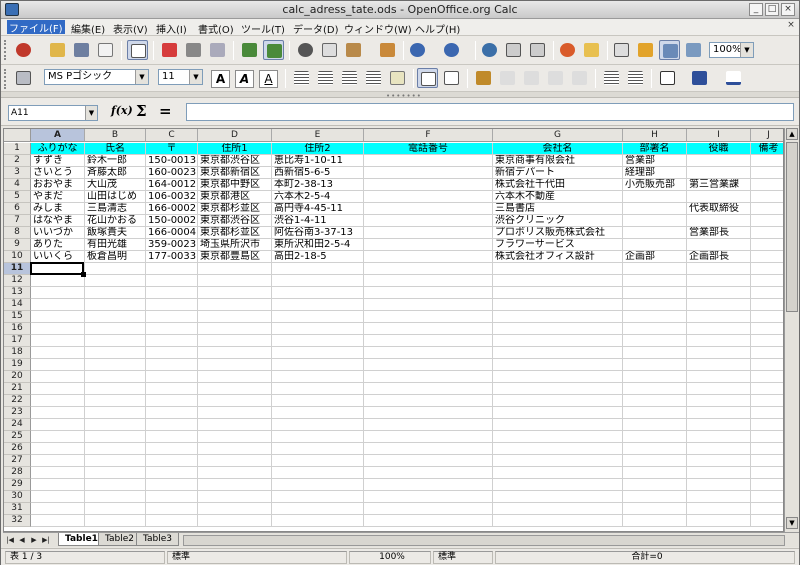 The width and height of the screenshot is (800, 565). Describe the element at coordinates (655, 209) in the screenshot. I see `cell-h6` at that location.